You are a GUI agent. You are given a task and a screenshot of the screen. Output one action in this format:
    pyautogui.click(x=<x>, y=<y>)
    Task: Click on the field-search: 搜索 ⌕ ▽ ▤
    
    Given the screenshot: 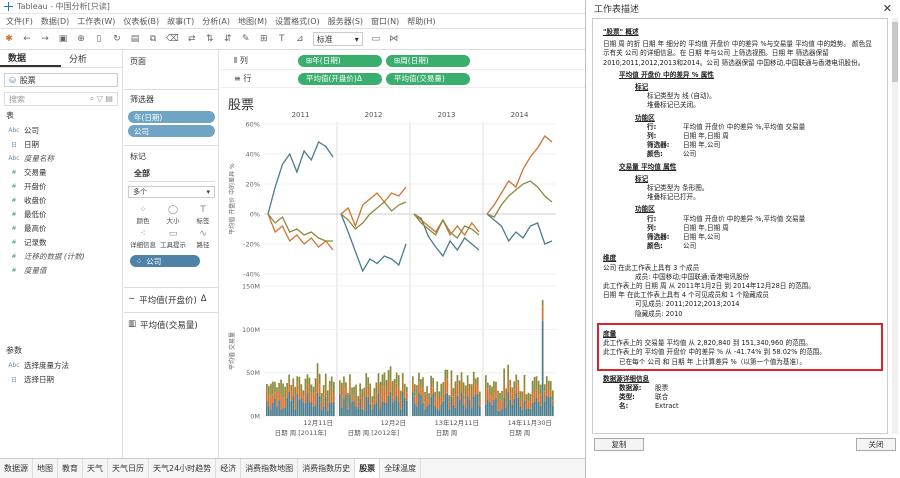 What is the action you would take?
    pyautogui.click(x=61, y=99)
    